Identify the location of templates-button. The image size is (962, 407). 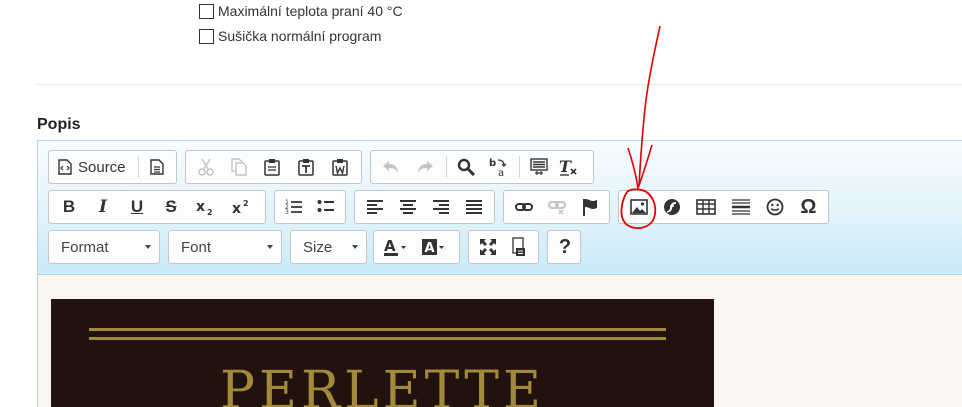
(157, 167).